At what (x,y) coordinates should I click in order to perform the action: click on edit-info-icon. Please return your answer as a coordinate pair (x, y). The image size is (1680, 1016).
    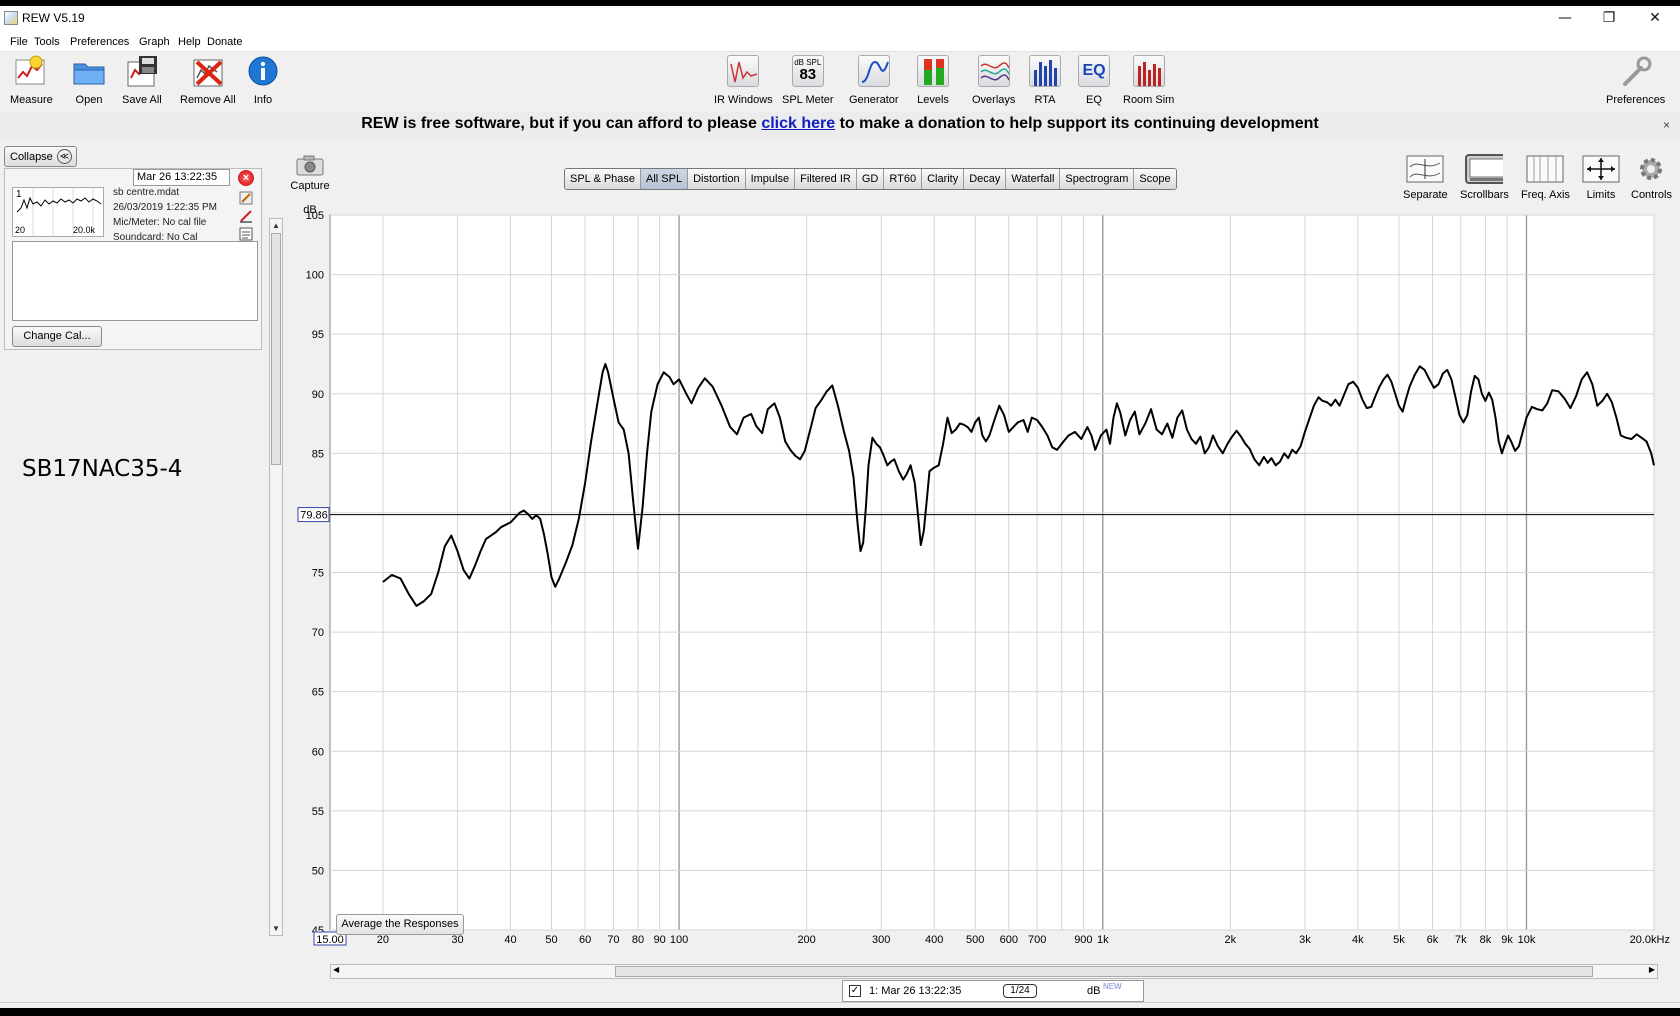
    Looking at the image, I should click on (246, 198).